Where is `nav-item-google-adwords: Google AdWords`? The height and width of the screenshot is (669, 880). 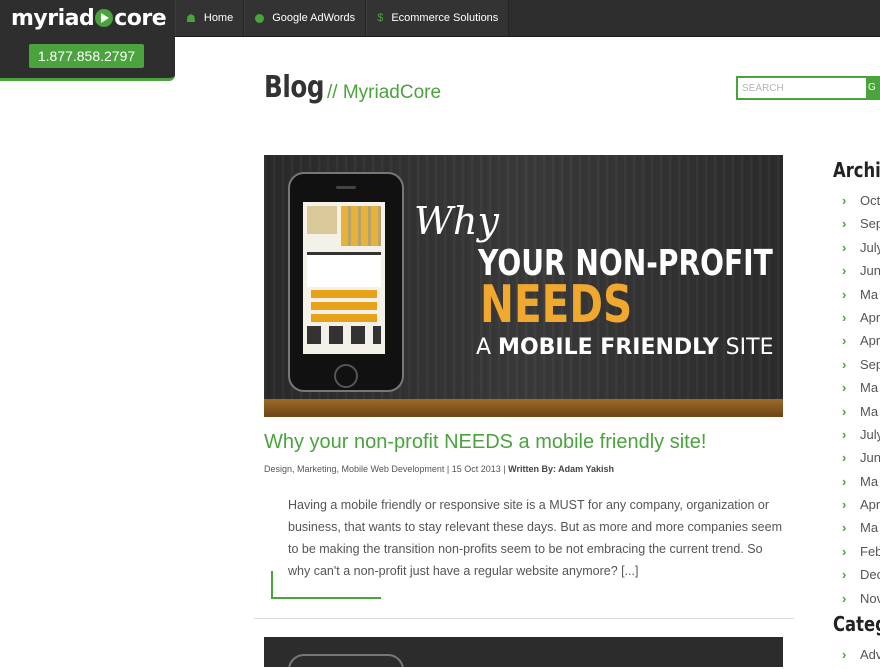 nav-item-google-adwords: Google AdWords is located at coordinates (305, 18).